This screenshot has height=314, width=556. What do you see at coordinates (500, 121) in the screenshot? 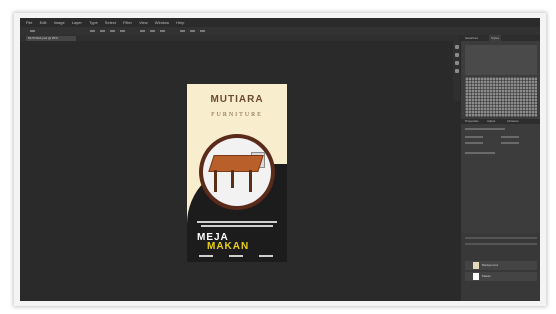
I see `properties-panel-tabs: Properties Adjust Libraries` at bounding box center [500, 121].